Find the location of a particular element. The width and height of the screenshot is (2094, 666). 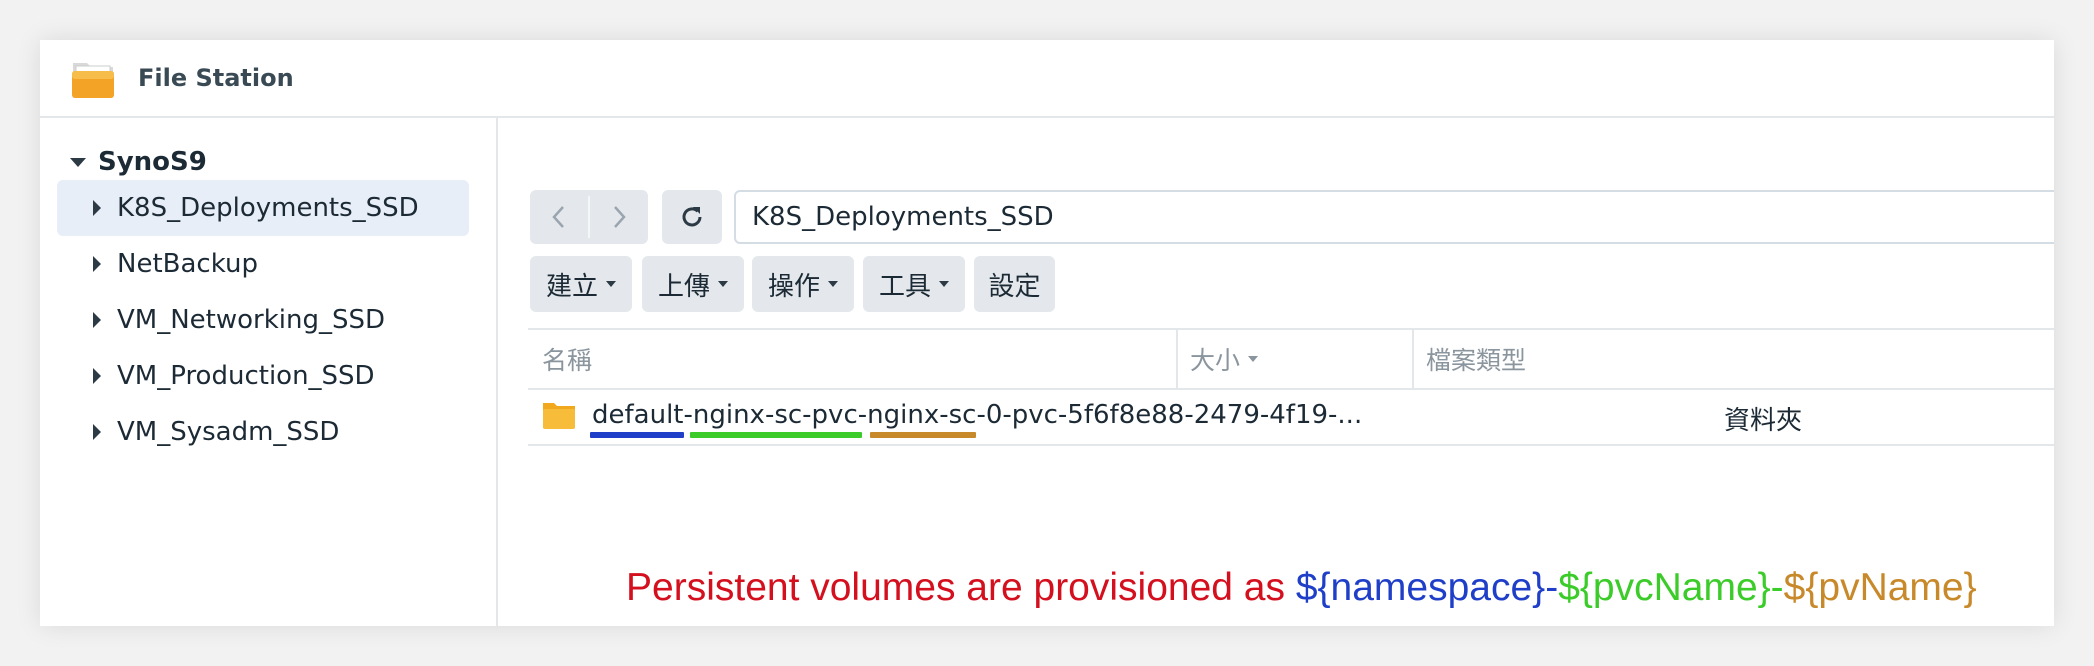

sidebar-item-vm-networking-ssd: VM_Networking_SSD is located at coordinates (263, 320).